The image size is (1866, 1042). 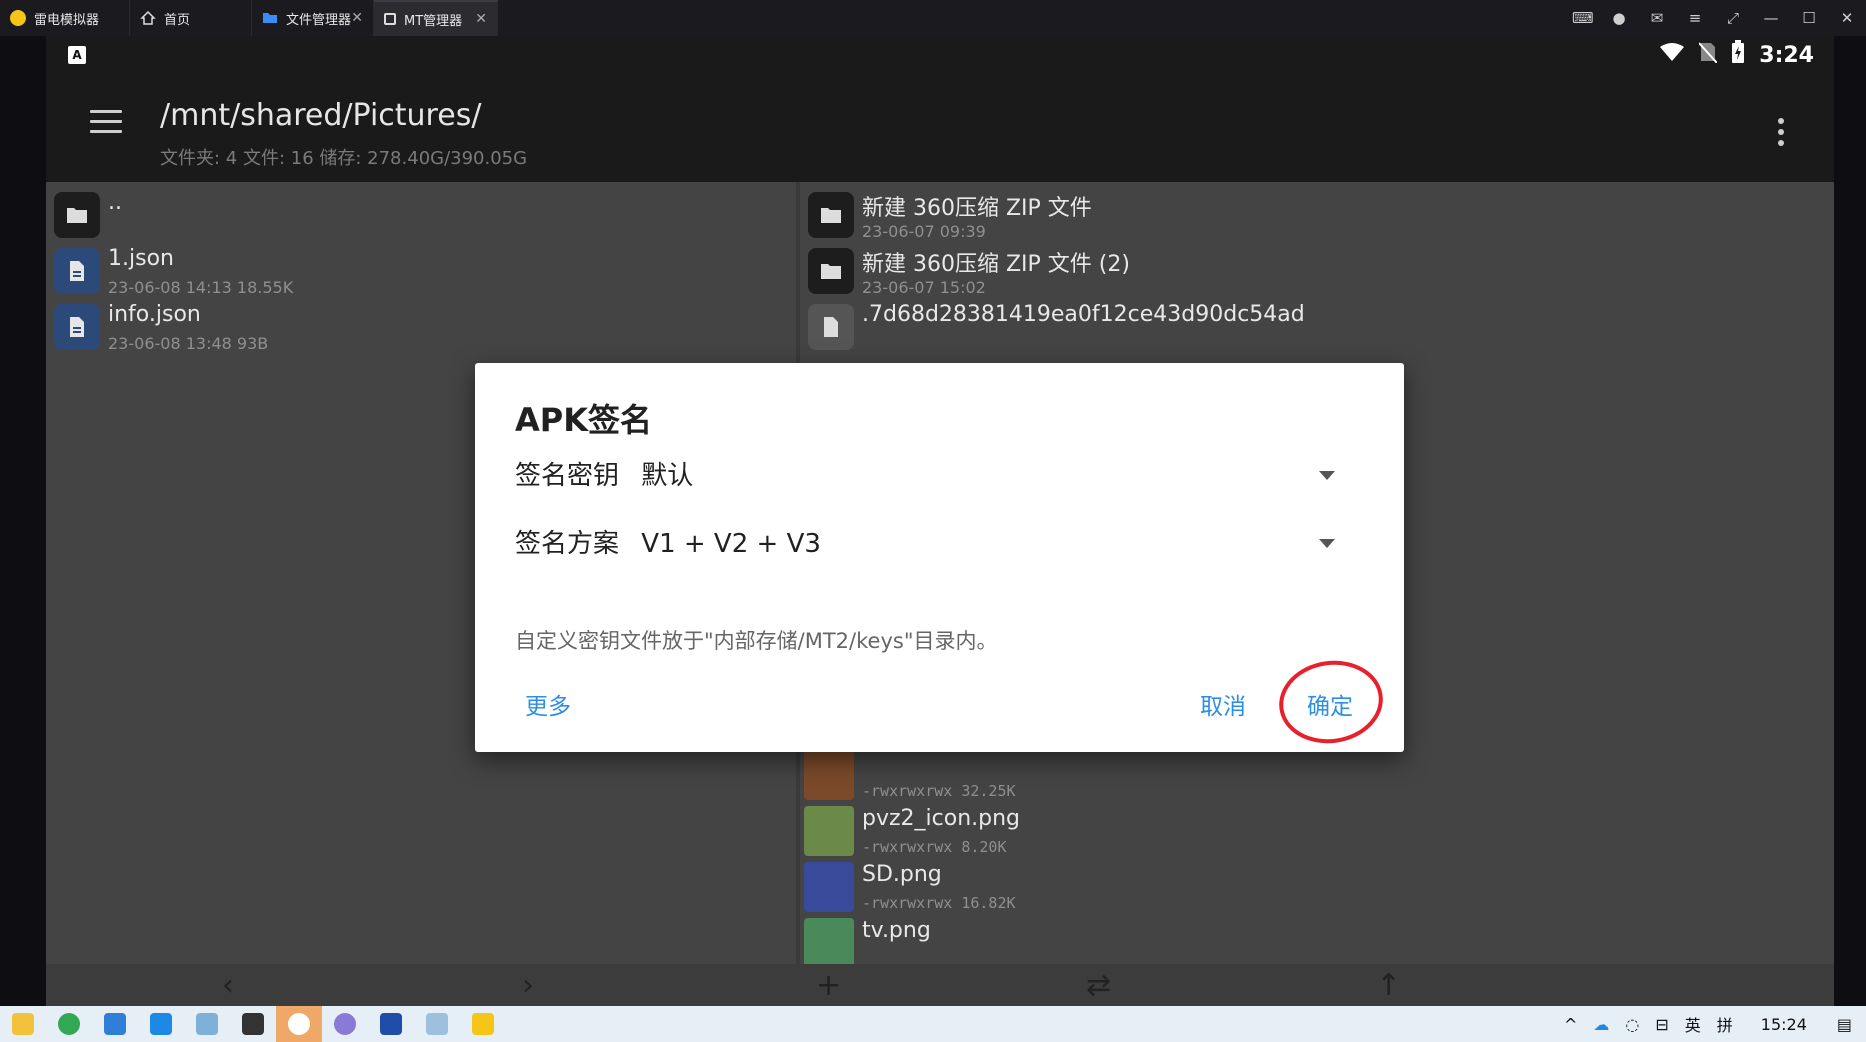 I want to click on tab-home: 首页, so click(x=191, y=18).